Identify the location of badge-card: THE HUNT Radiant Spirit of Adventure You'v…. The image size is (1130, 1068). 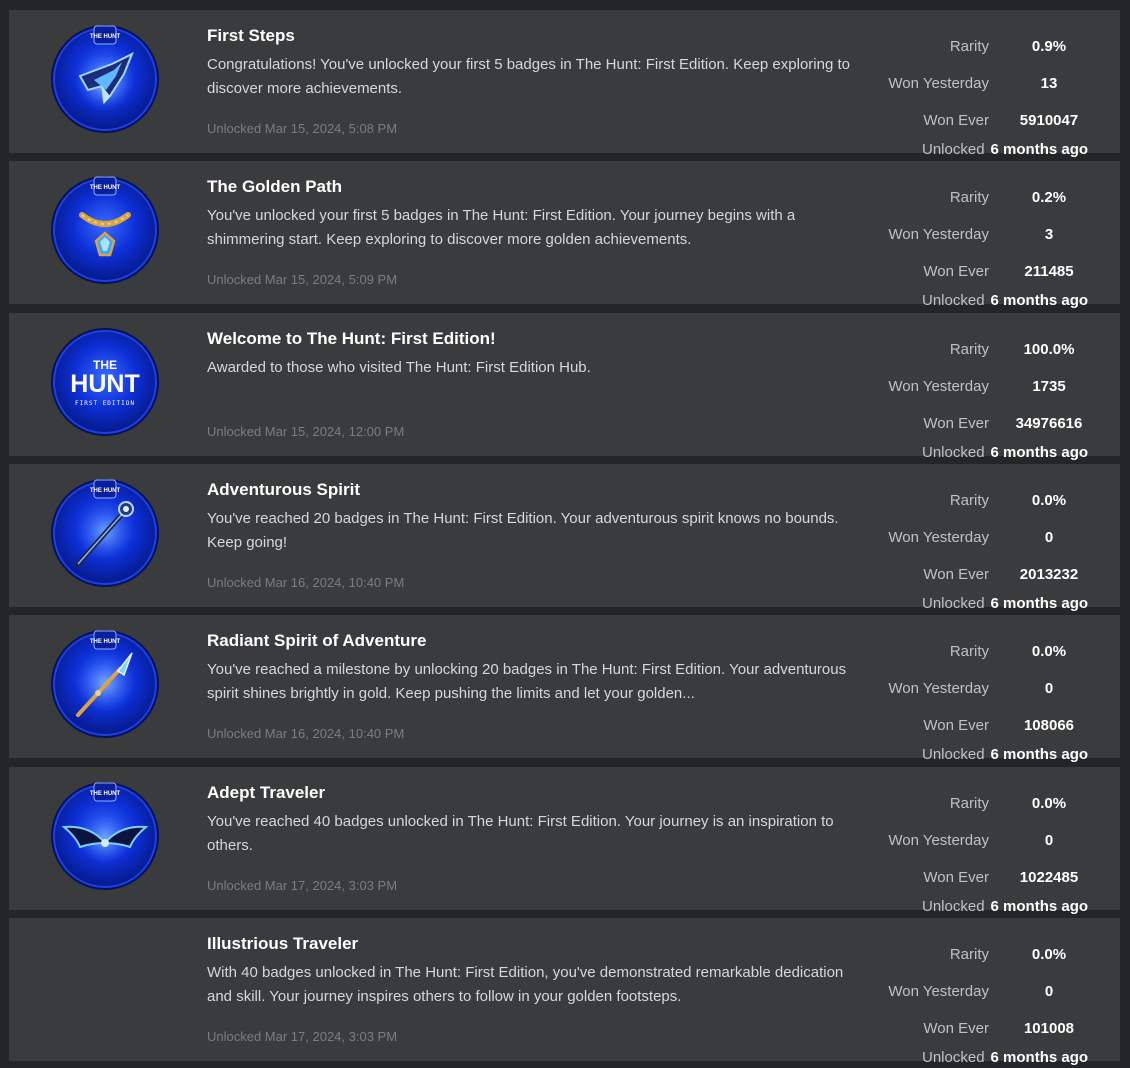
(564, 689).